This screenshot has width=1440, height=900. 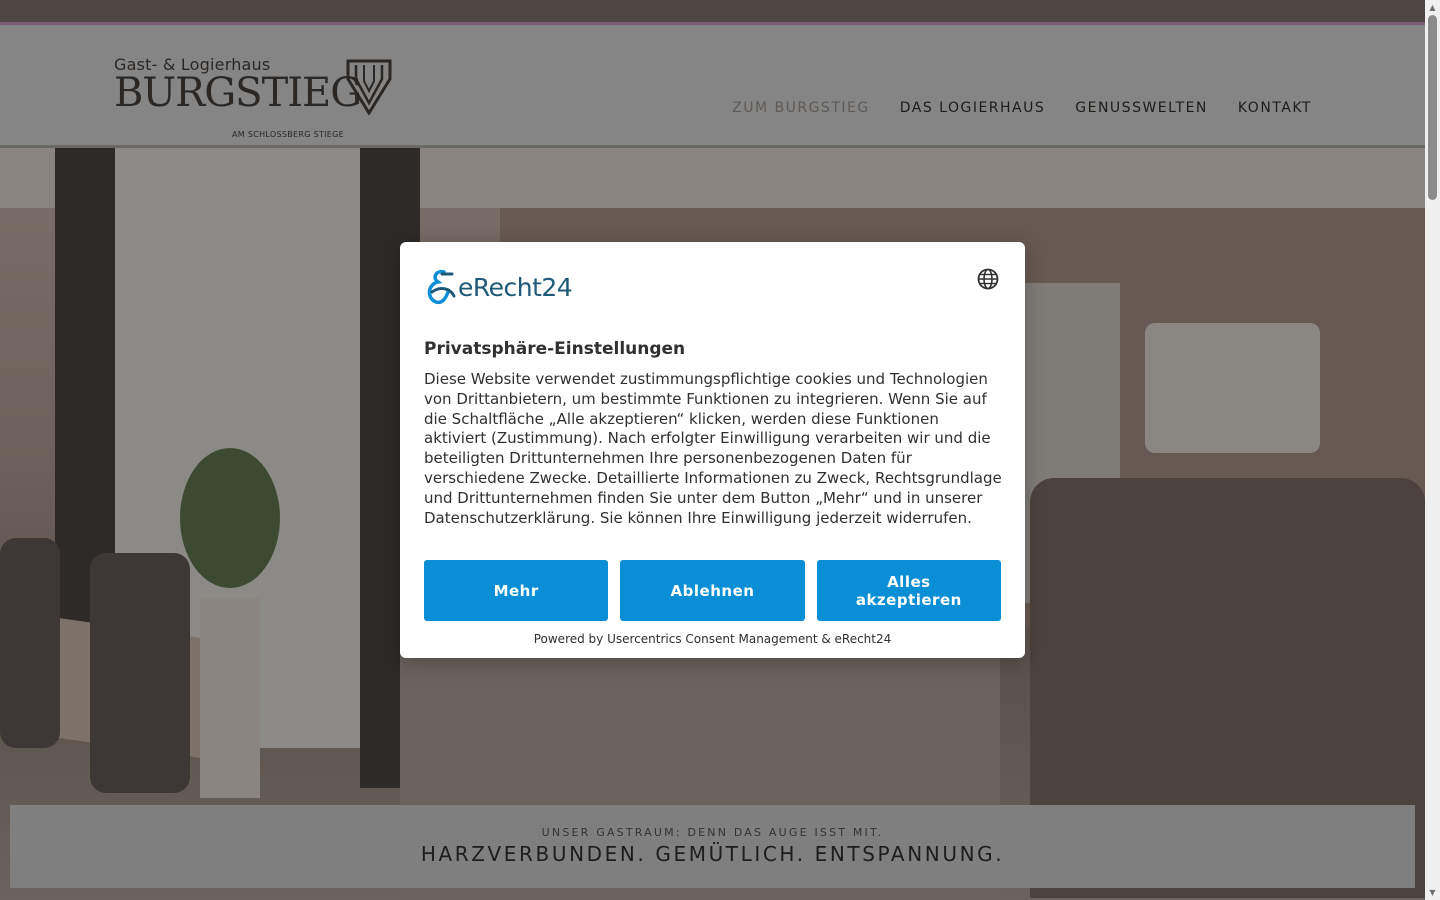 I want to click on top-strip, so click(x=712, y=11).